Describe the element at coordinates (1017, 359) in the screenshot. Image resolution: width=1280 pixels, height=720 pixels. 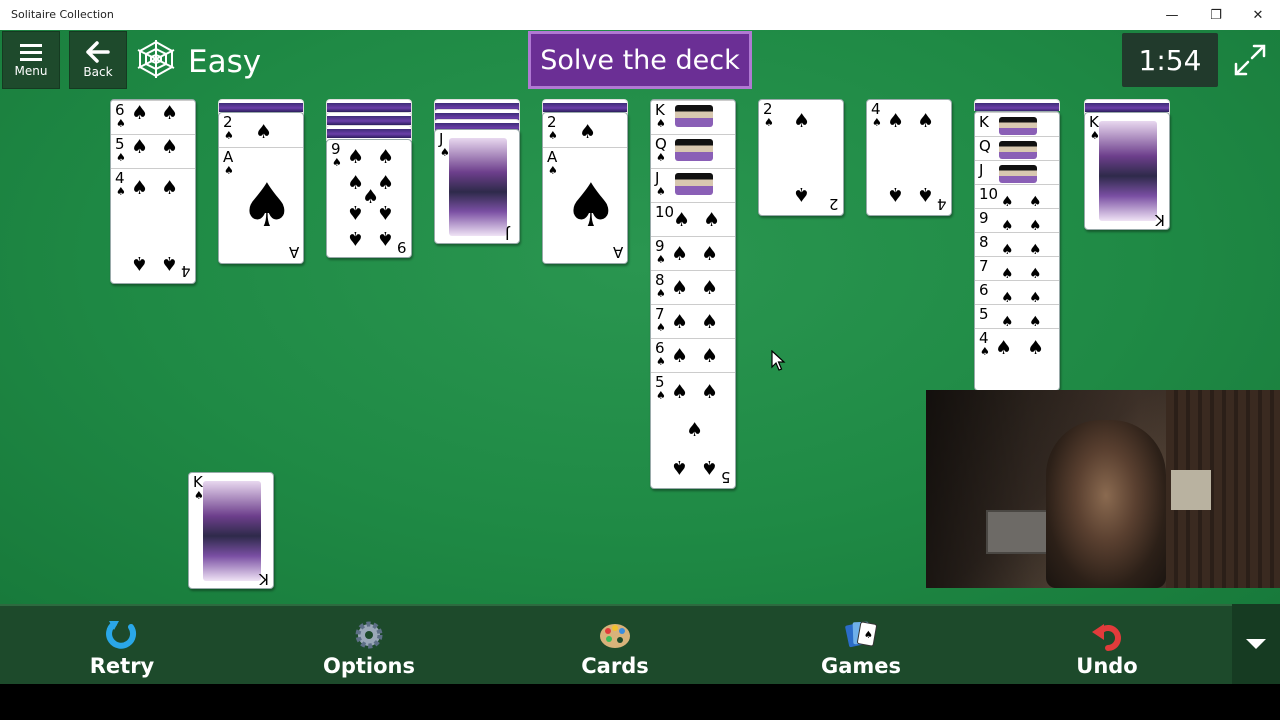
I see `card-4-spades: 4 ♠ ♠ ♠` at that location.